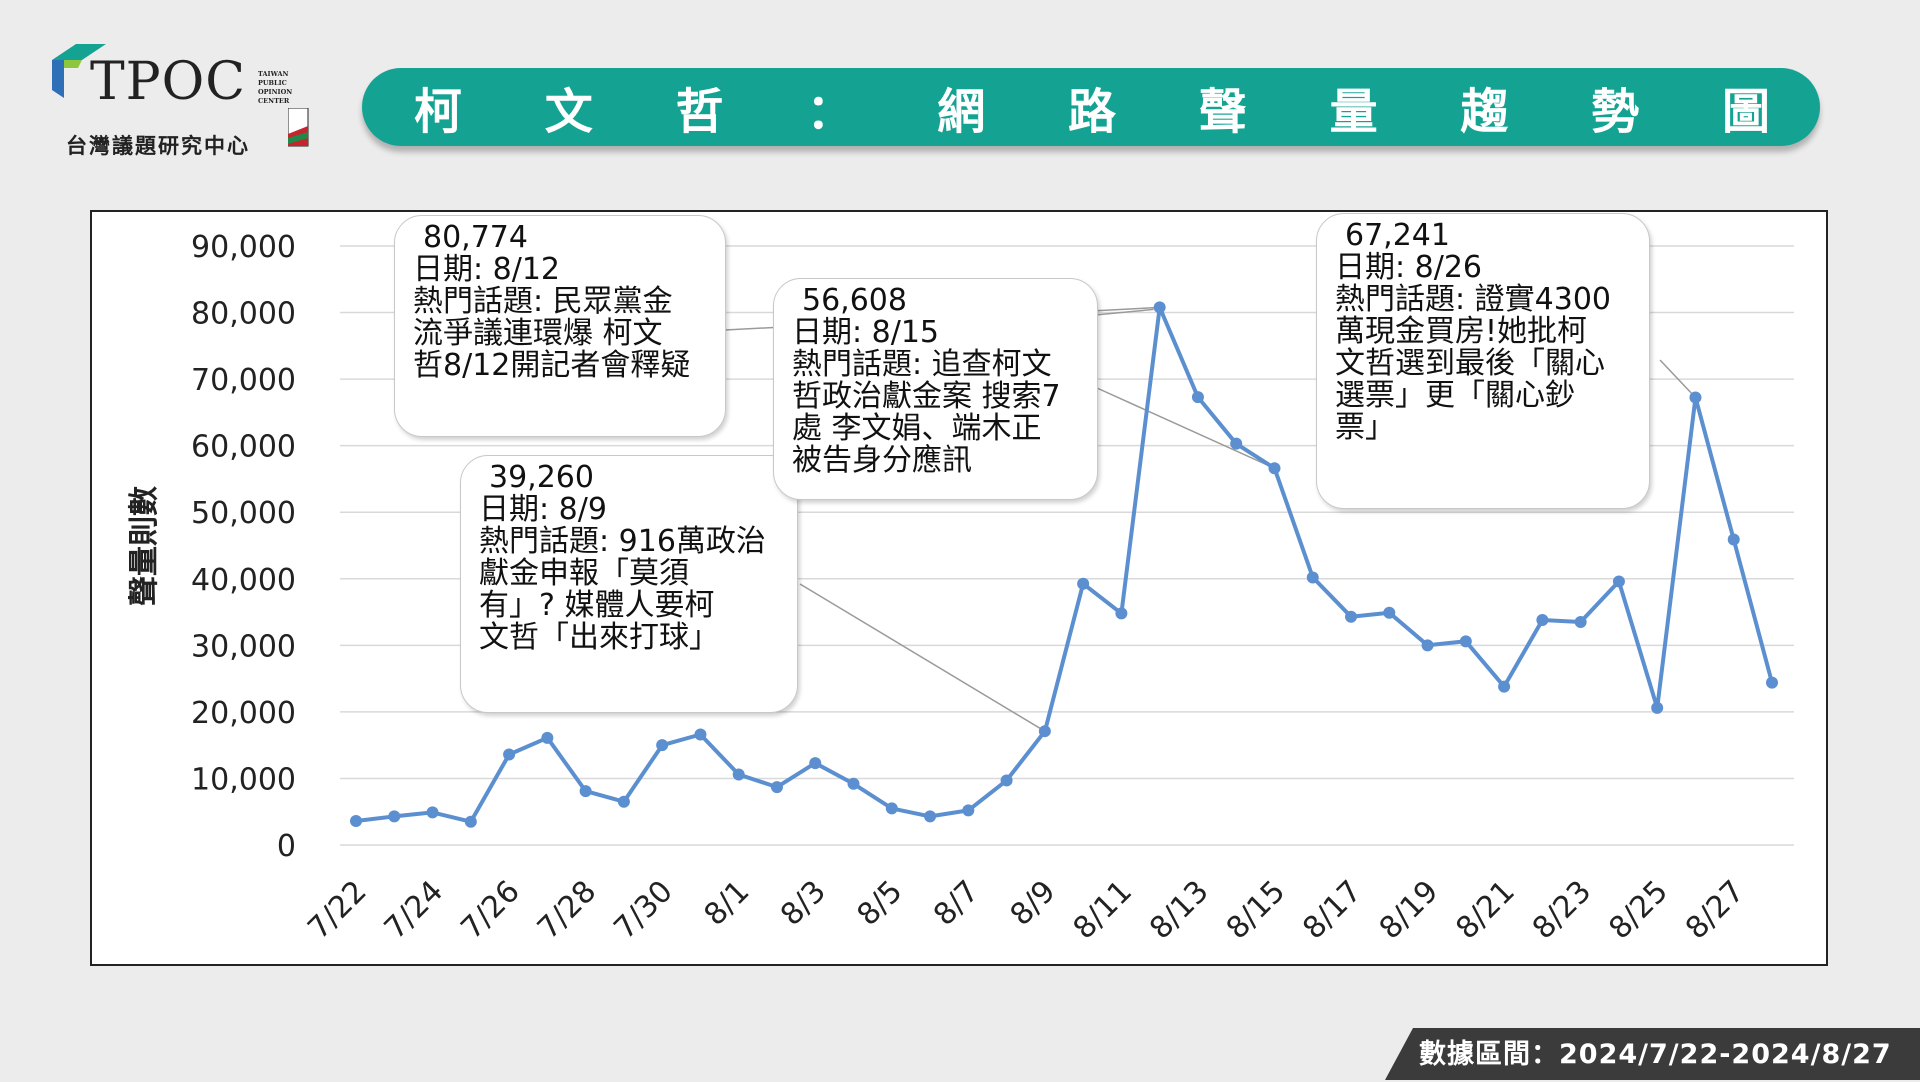 The width and height of the screenshot is (1920, 1082). I want to click on x-tick-label: 8/25, so click(1638, 910).